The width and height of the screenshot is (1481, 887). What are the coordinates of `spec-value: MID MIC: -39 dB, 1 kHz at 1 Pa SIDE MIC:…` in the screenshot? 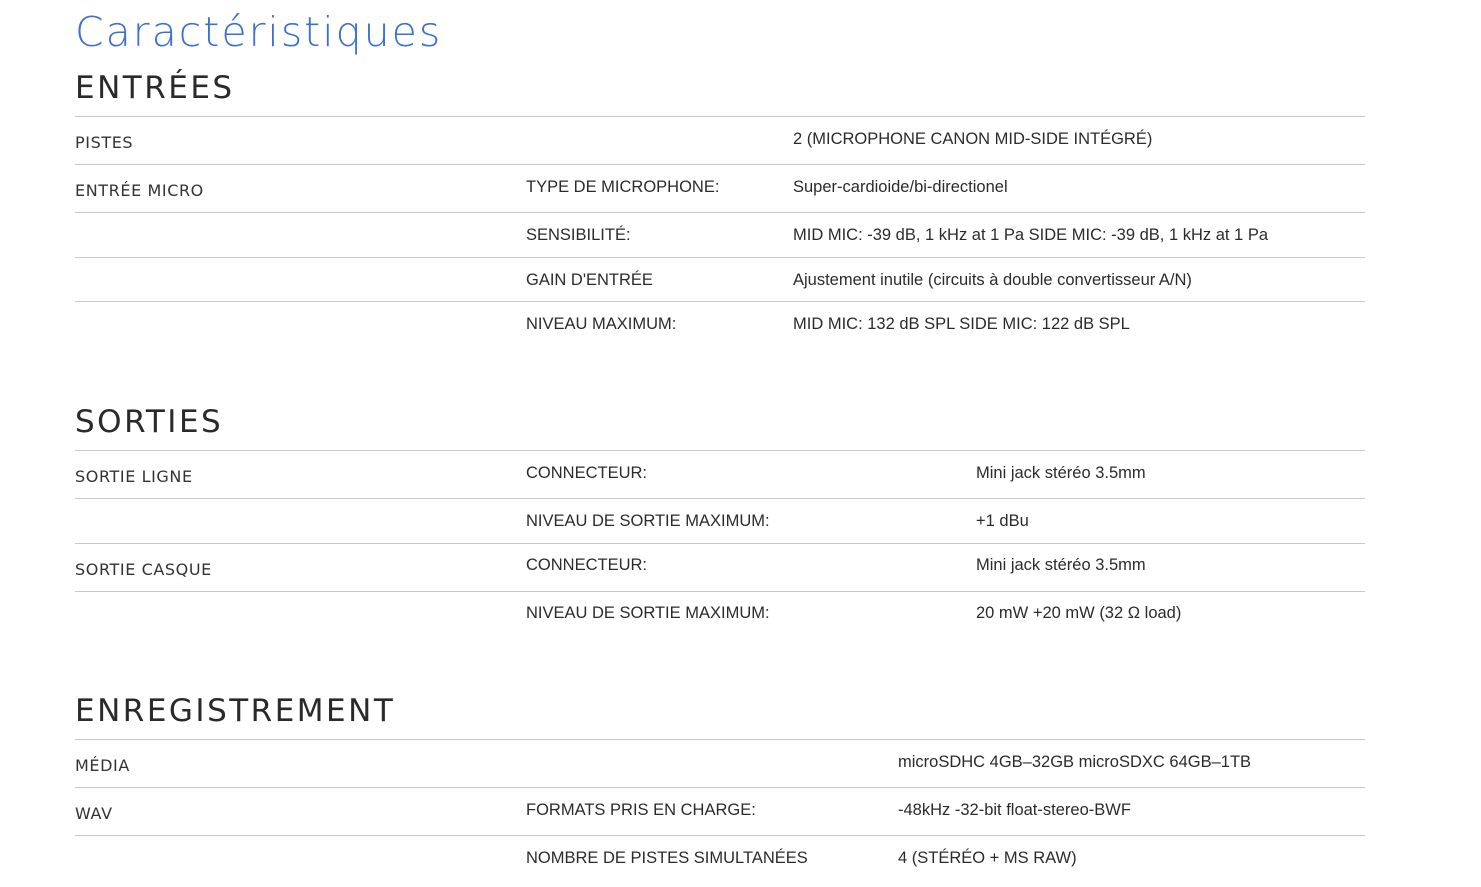 It's located at (1030, 235).